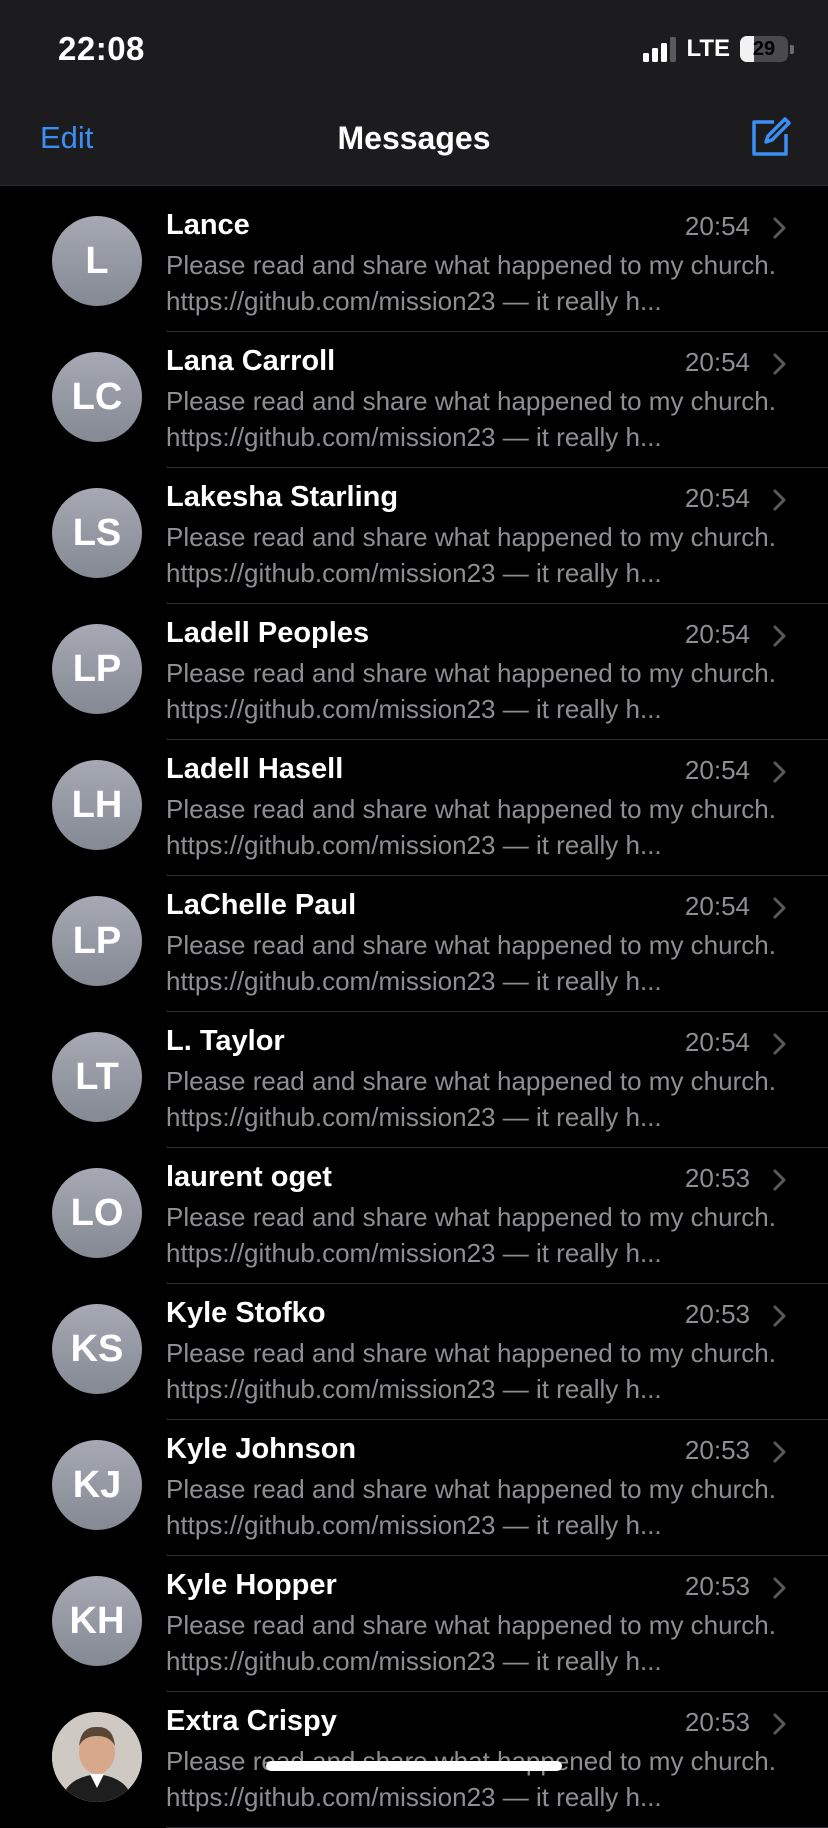 The width and height of the screenshot is (828, 1828). What do you see at coordinates (97, 1485) in the screenshot?
I see `avatar: KJ` at bounding box center [97, 1485].